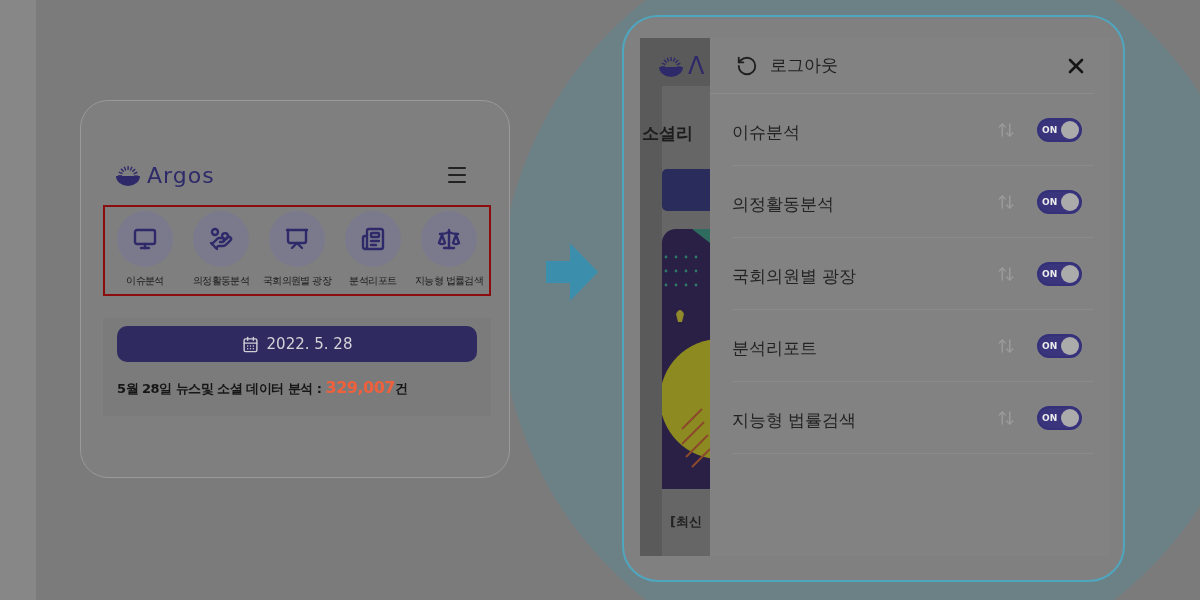 This screenshot has height=600, width=1200. What do you see at coordinates (373, 281) in the screenshot?
I see `menu-label: 분석리포트` at bounding box center [373, 281].